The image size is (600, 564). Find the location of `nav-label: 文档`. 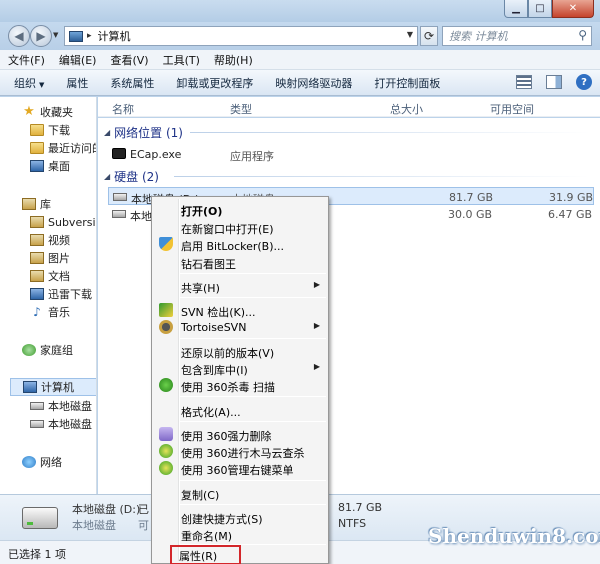

nav-label: 文档 is located at coordinates (59, 276).